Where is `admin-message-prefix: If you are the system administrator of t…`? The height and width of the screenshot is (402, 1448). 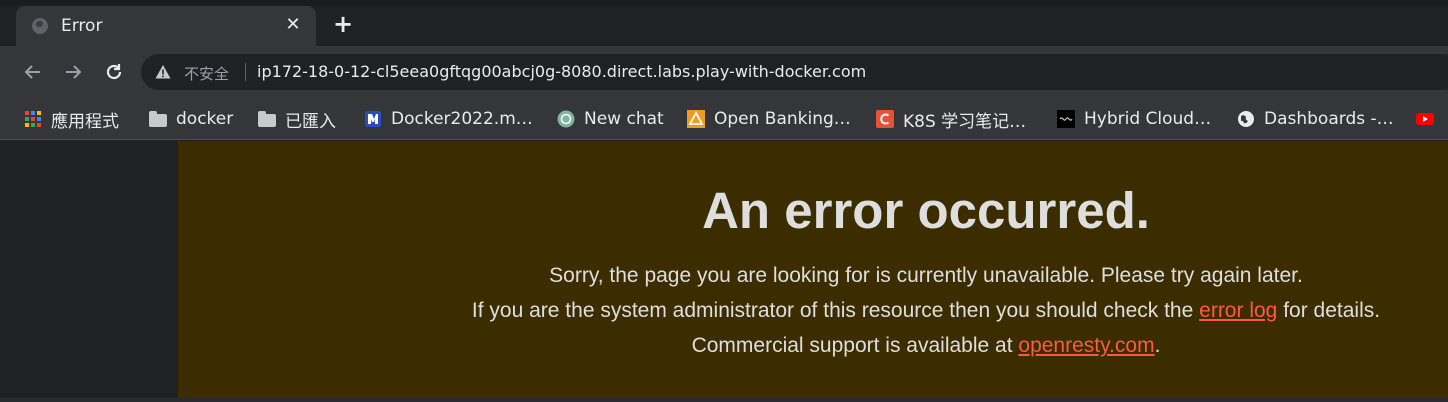
admin-message-prefix: If you are the system administrator of t… is located at coordinates (832, 310).